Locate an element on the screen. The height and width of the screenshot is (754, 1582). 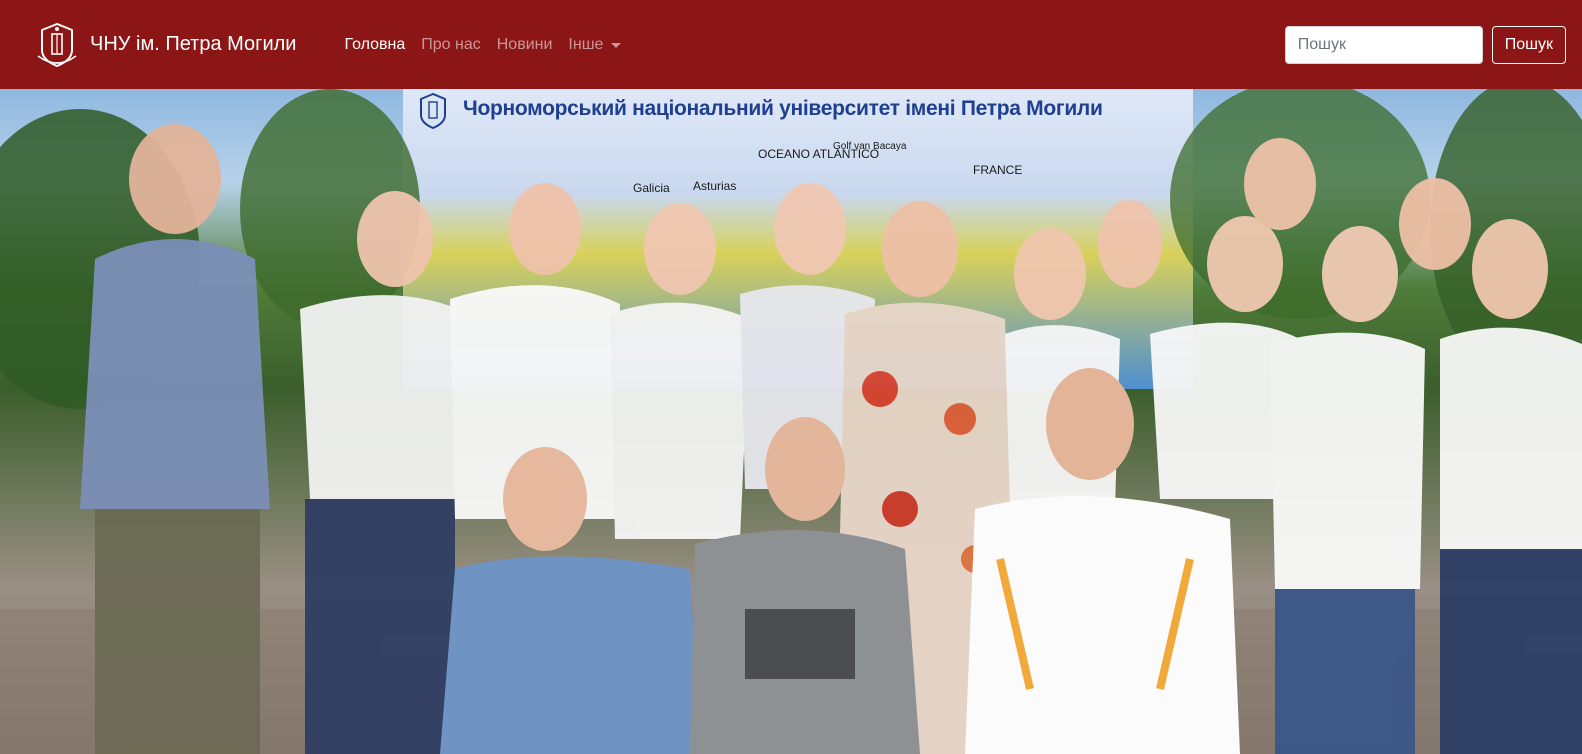
brand-link: ЧНУ ім. Петра Могили is located at coordinates (164, 45).